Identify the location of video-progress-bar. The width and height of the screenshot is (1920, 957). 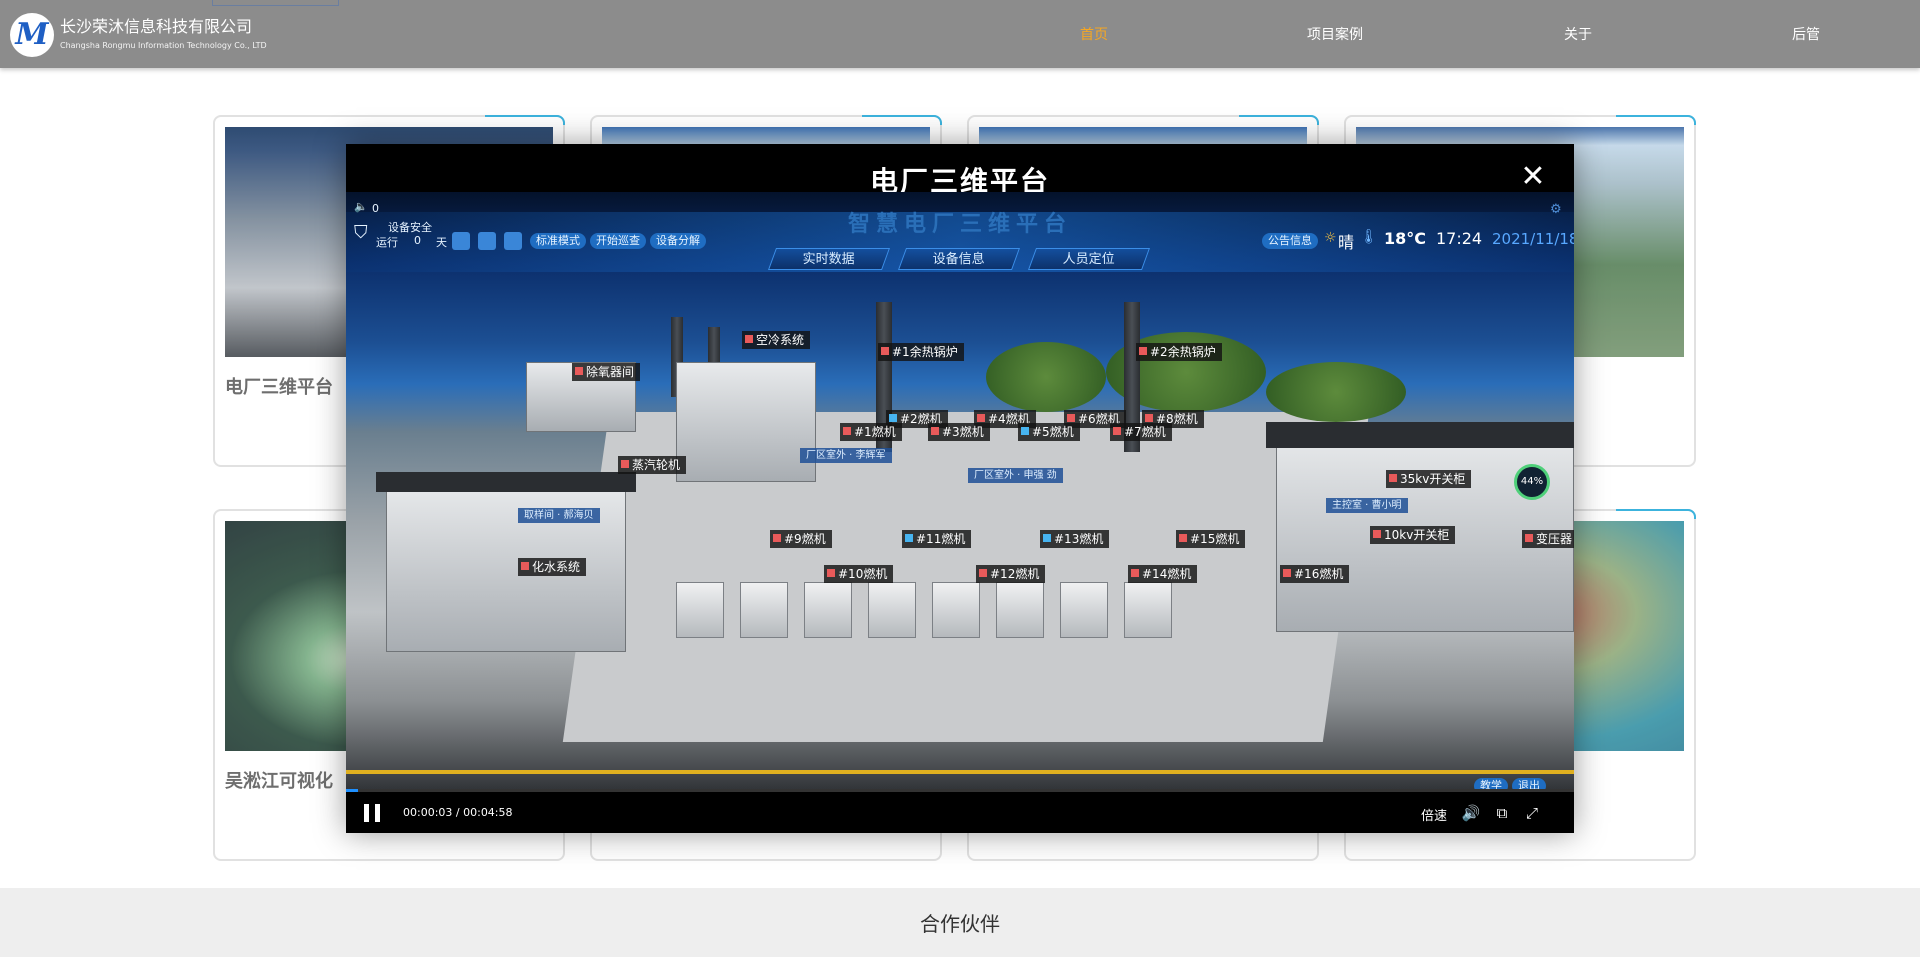
(960, 790).